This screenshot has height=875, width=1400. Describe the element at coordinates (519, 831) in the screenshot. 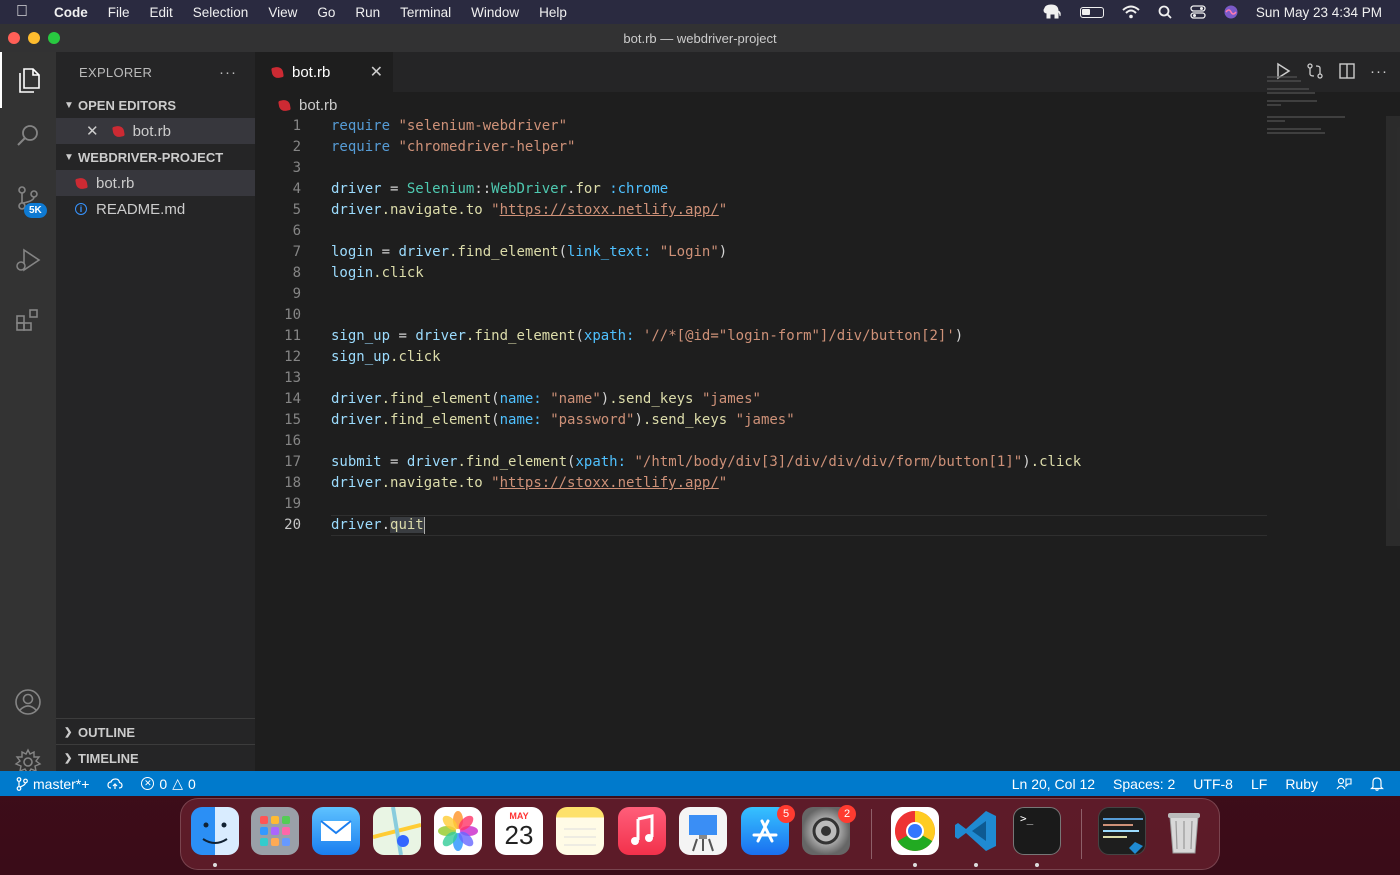

I see `calendar-dock-icon: MAY 23` at that location.